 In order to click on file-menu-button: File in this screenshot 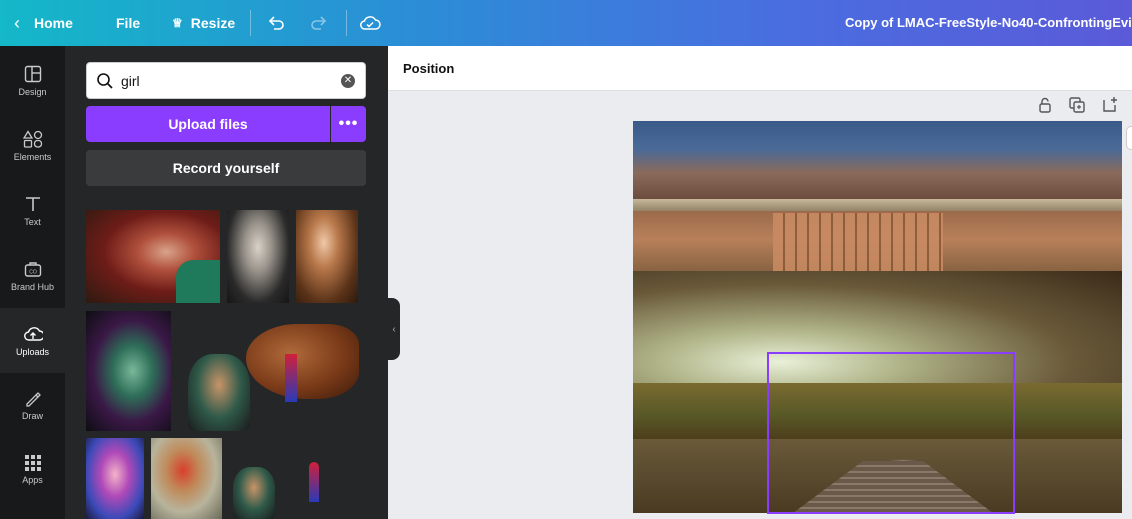, I will do `click(128, 23)`.